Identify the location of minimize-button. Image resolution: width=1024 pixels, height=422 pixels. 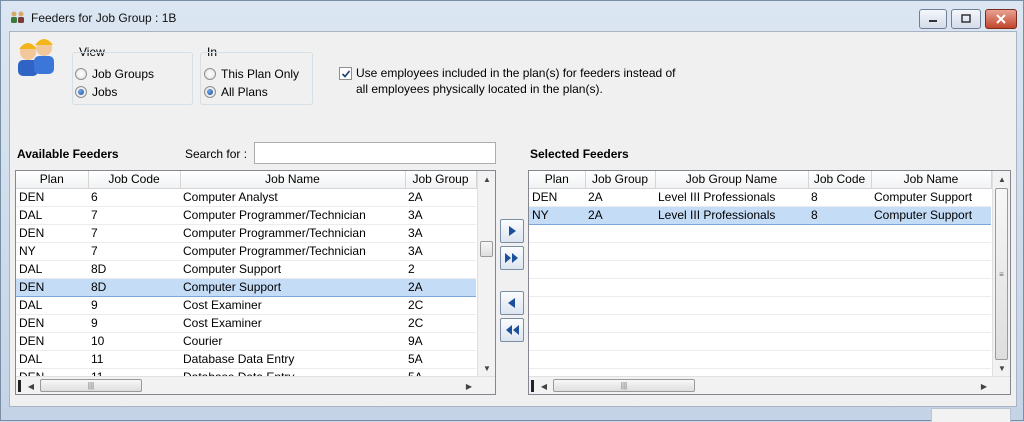
(933, 19).